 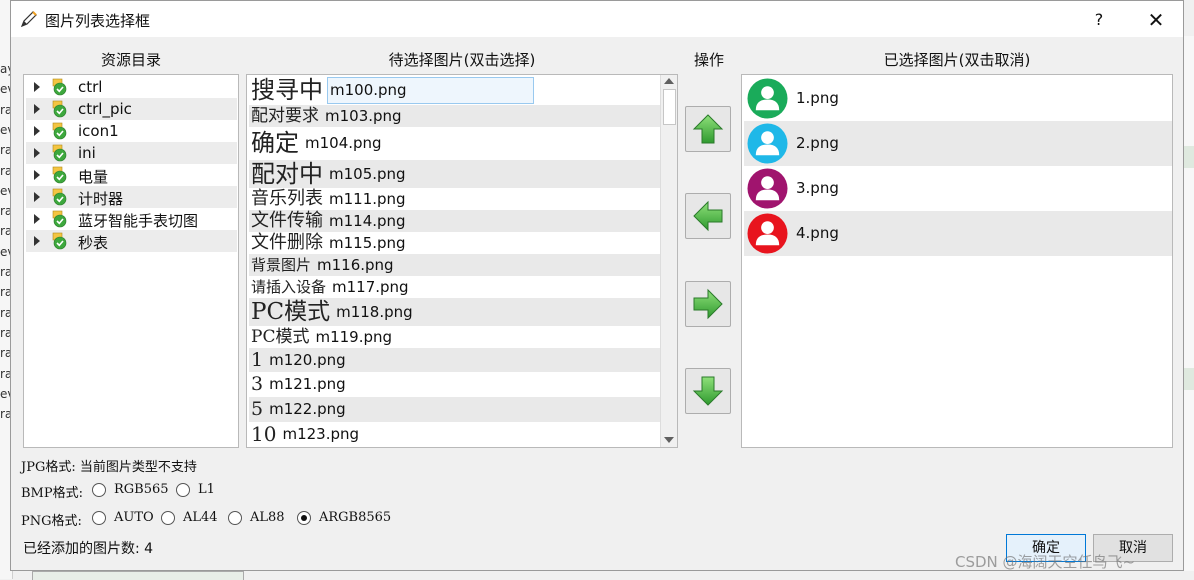 I want to click on image-preview-text: PC模式, so click(x=280, y=337).